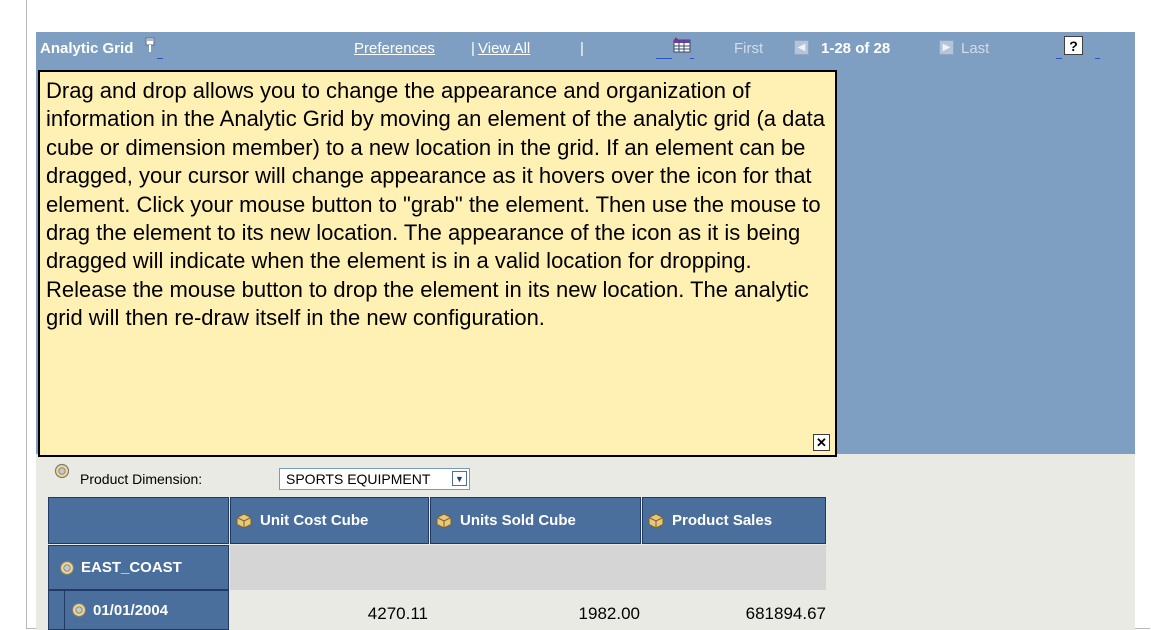  Describe the element at coordinates (946, 47) in the screenshot. I see `next-arrow-icon: ▶` at that location.